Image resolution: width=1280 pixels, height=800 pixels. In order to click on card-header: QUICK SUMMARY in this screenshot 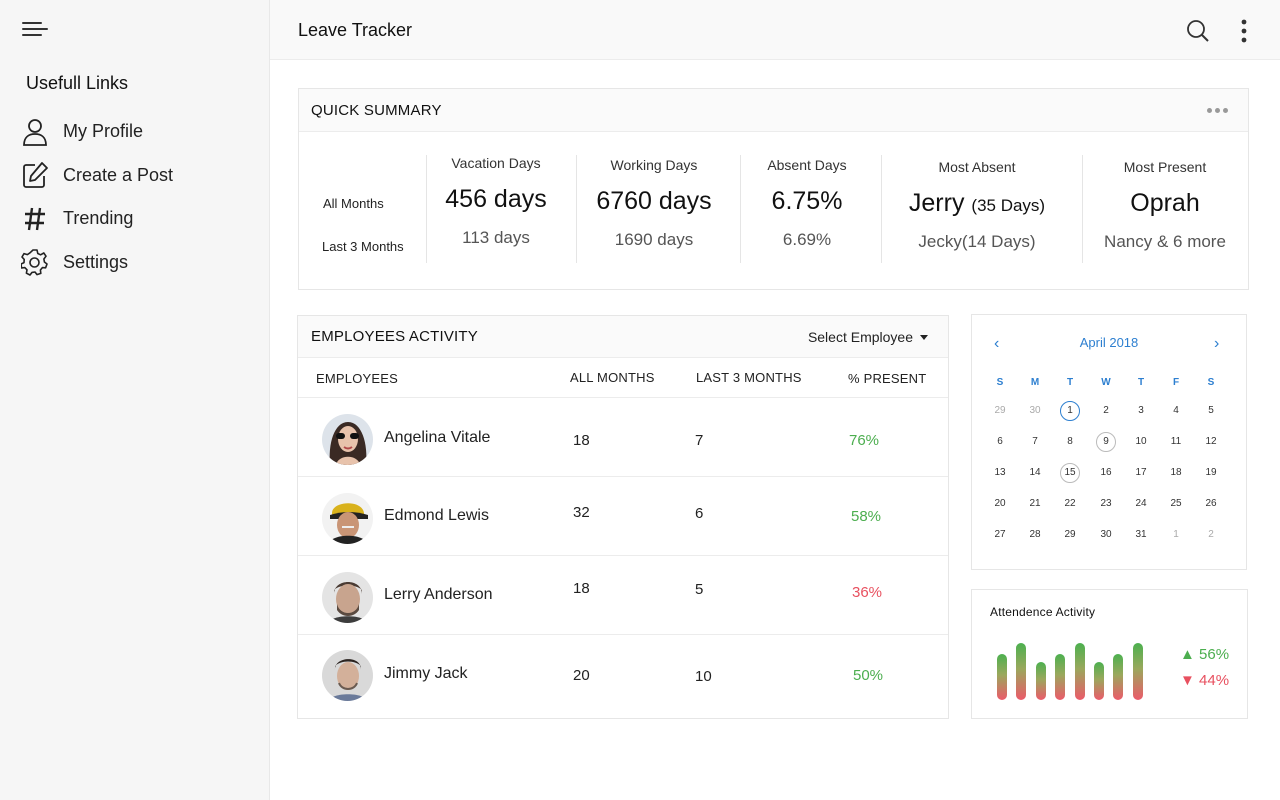, I will do `click(773, 110)`.